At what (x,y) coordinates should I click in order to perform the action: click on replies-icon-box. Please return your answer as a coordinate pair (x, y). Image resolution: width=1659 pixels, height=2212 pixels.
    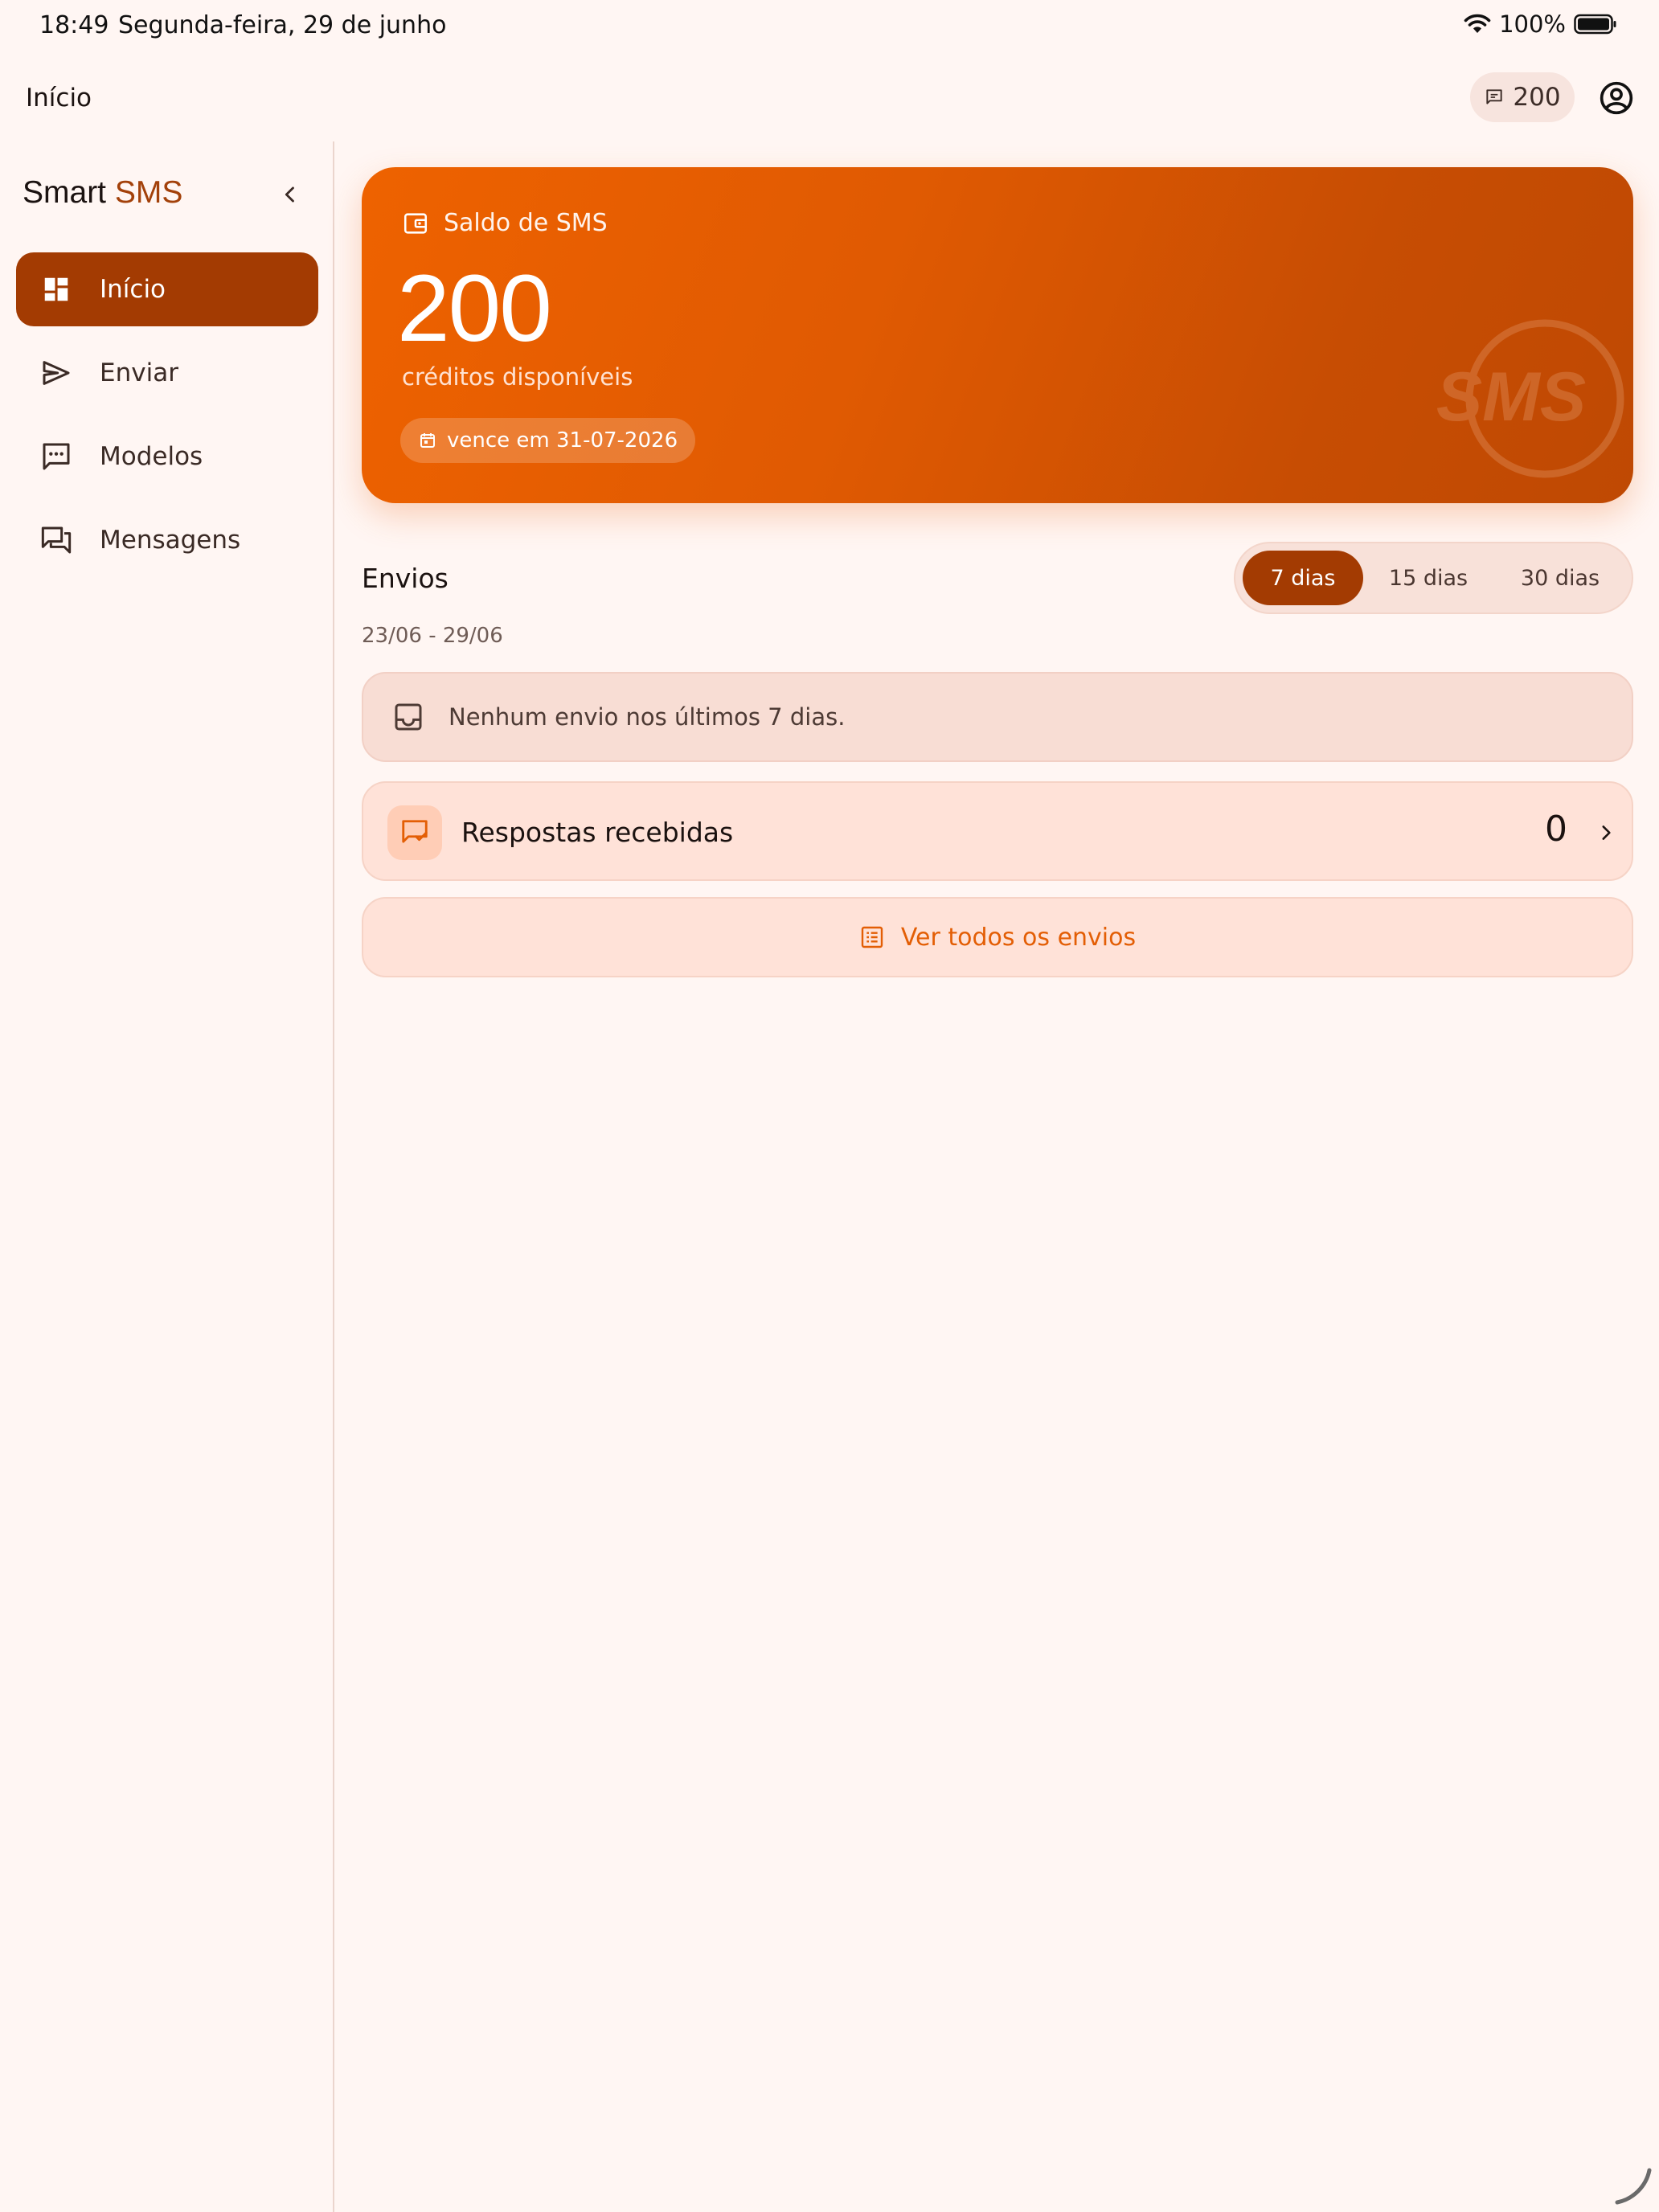
    Looking at the image, I should click on (414, 832).